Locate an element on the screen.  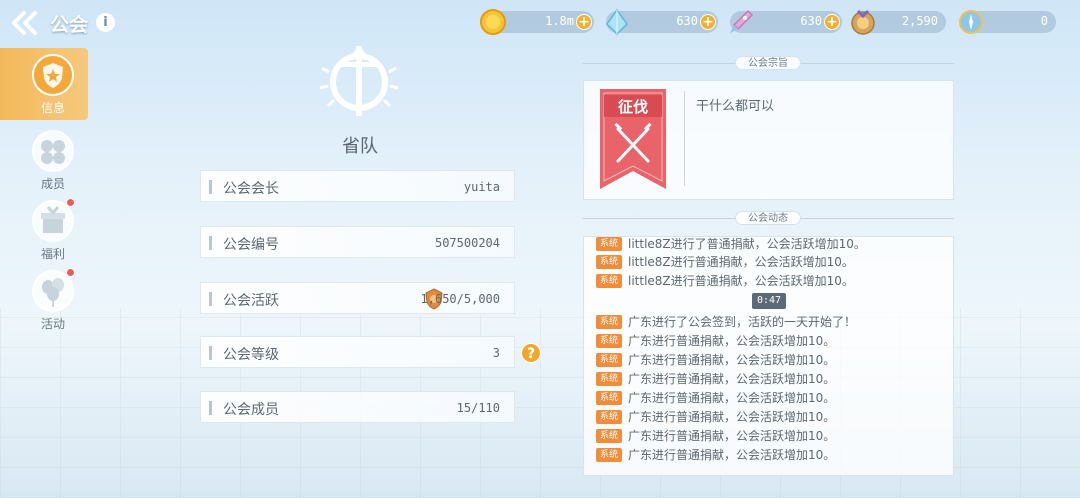
resource-compass: 0 is located at coordinates (1007, 22).